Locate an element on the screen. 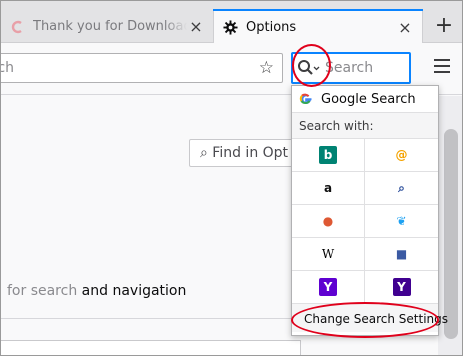  url-text: rch is located at coordinates (8, 68).